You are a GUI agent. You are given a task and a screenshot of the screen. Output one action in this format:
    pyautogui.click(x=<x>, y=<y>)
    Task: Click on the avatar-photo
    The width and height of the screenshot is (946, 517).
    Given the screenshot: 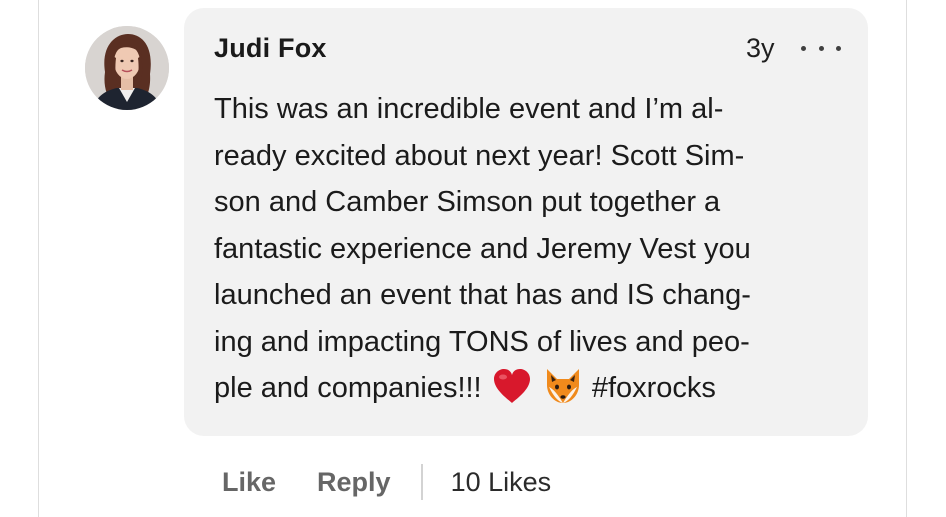 What is the action you would take?
    pyautogui.click(x=127, y=68)
    